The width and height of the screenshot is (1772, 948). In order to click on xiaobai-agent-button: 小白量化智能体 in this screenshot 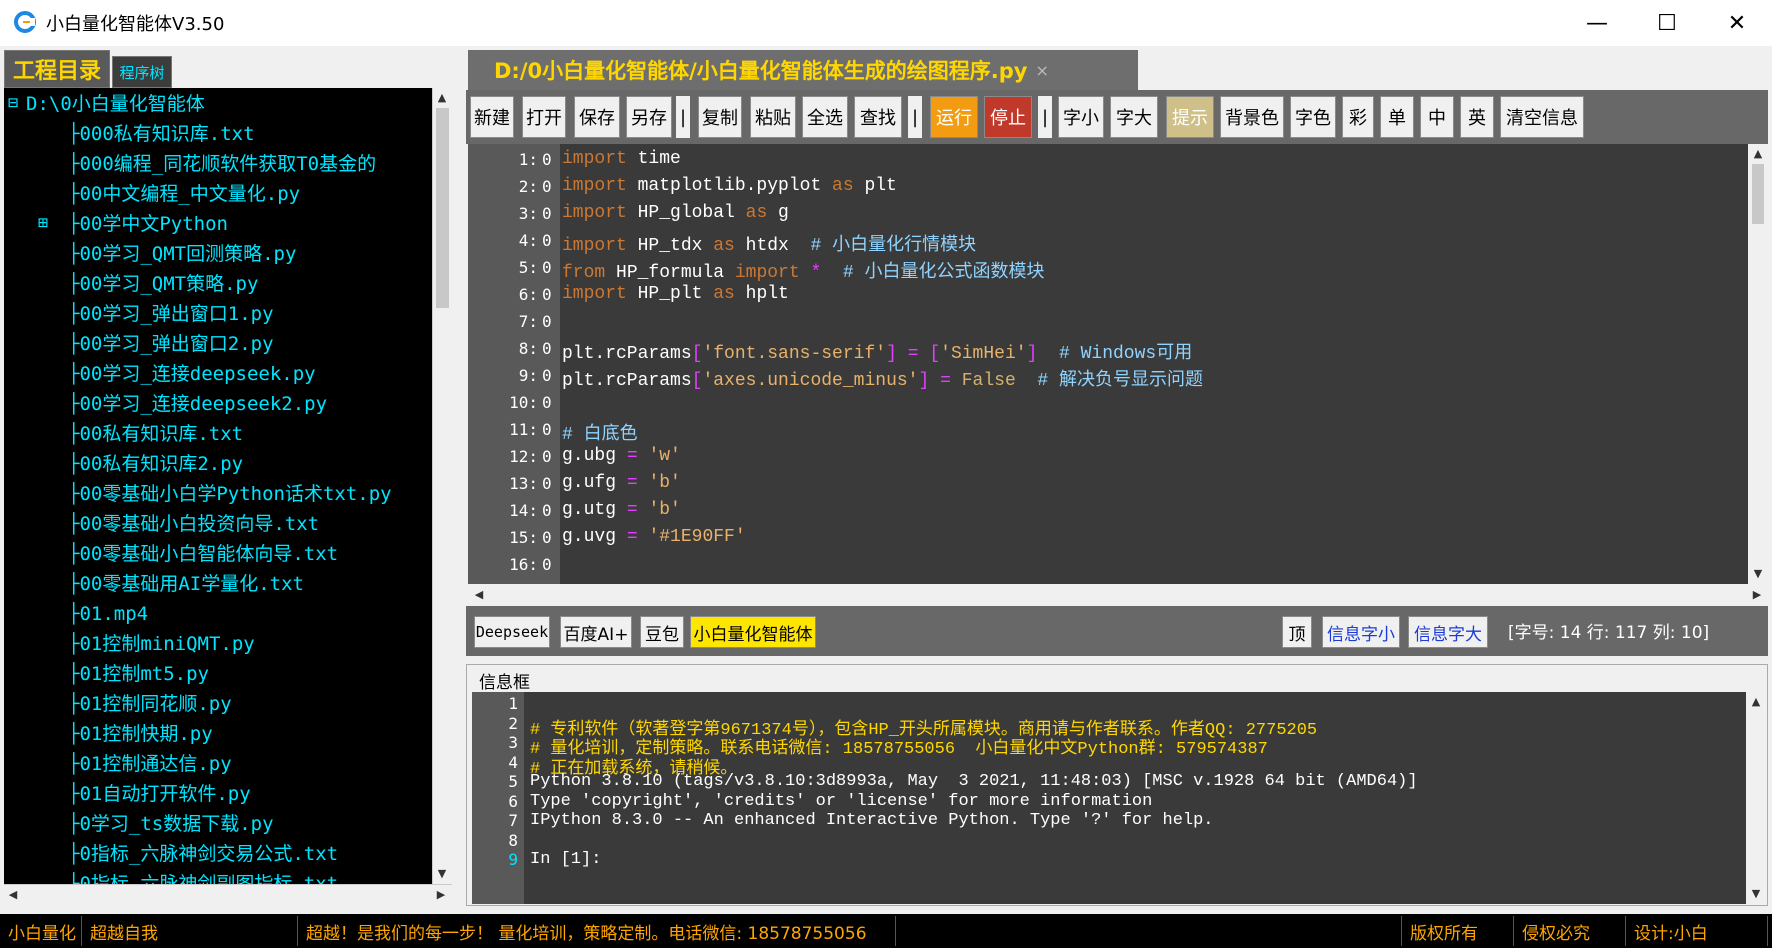, I will do `click(753, 632)`.